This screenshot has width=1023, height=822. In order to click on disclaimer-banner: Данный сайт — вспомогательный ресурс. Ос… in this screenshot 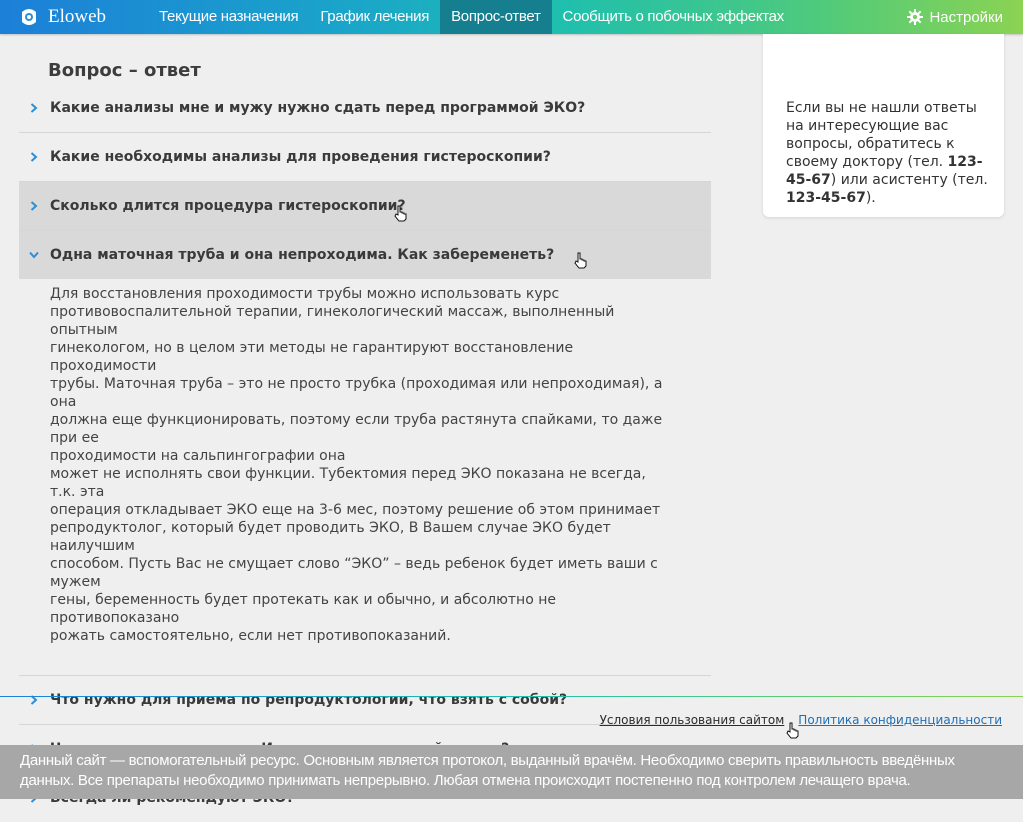, I will do `click(511, 772)`.